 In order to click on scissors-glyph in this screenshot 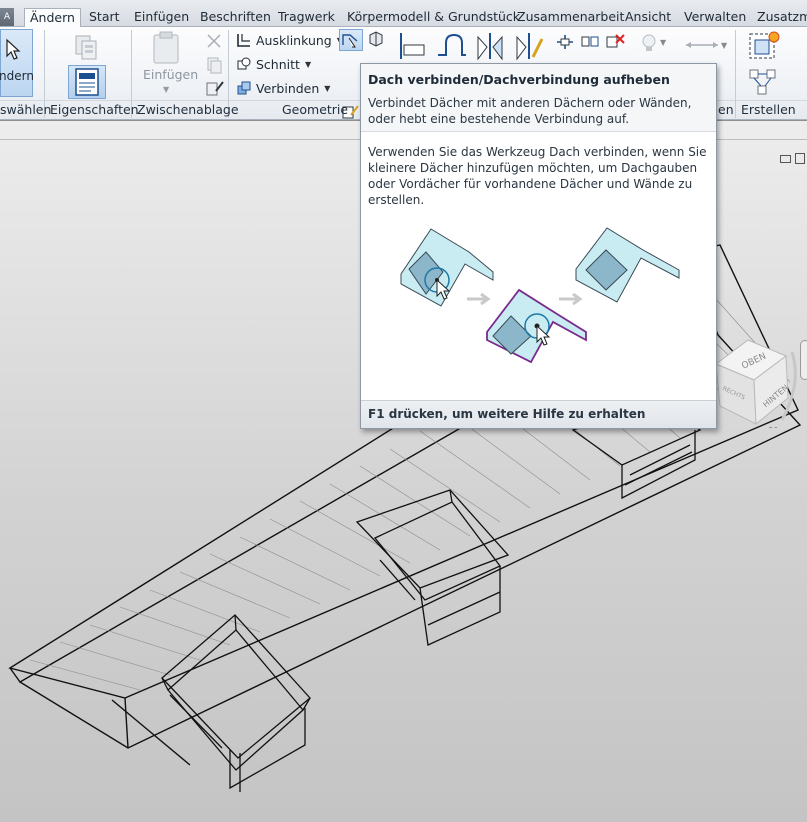, I will do `click(214, 41)`.